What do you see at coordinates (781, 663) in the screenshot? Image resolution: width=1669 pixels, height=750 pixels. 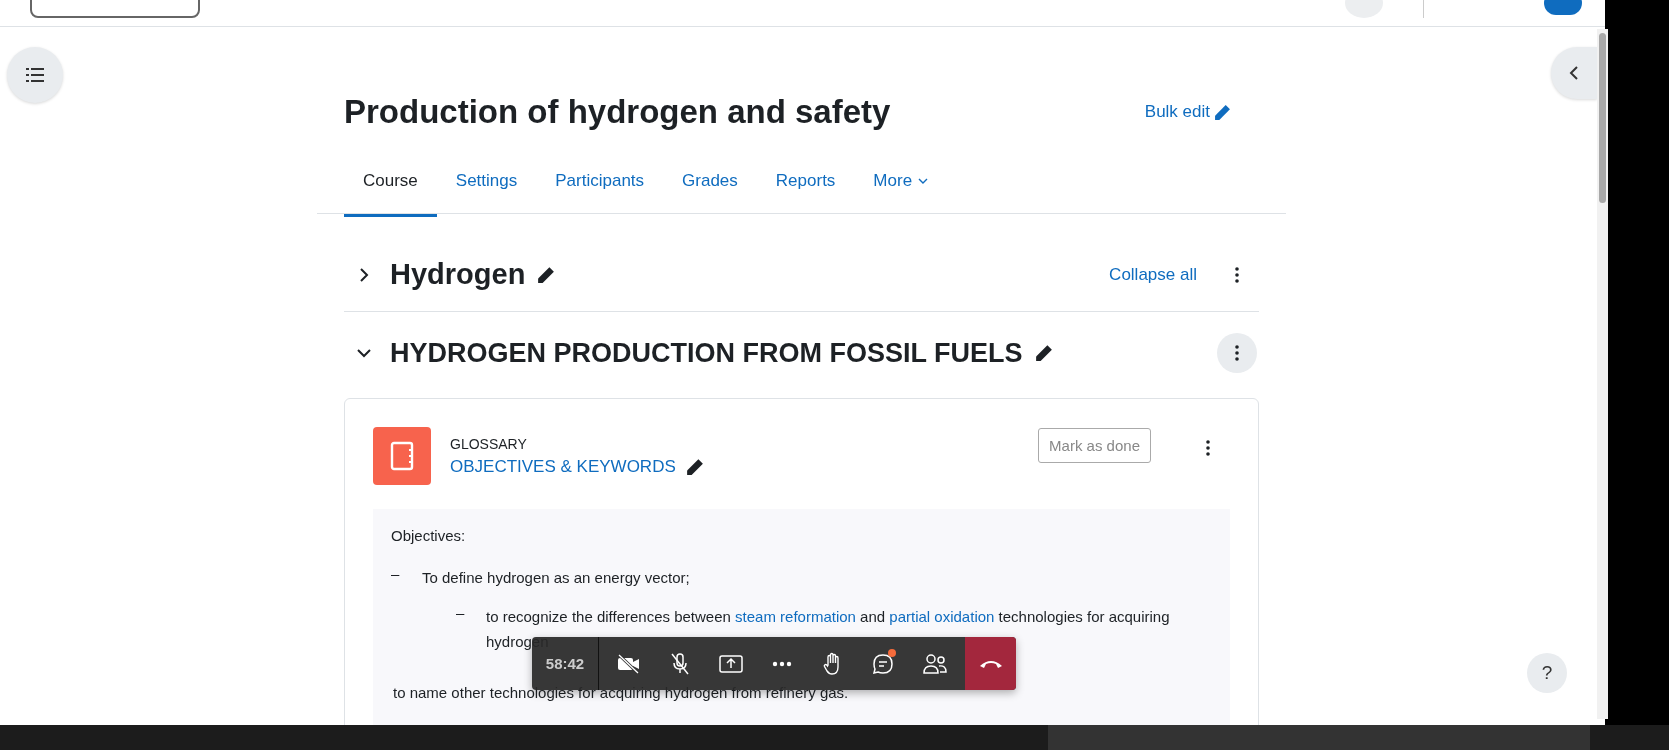 I see `ellipsis-icon` at bounding box center [781, 663].